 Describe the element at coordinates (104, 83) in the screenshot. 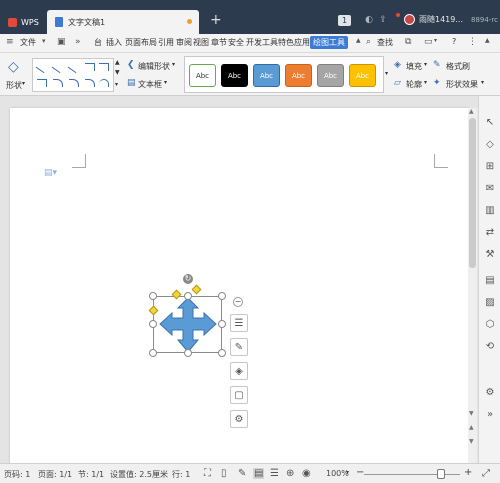

I see `freeform-curve-icon` at that location.